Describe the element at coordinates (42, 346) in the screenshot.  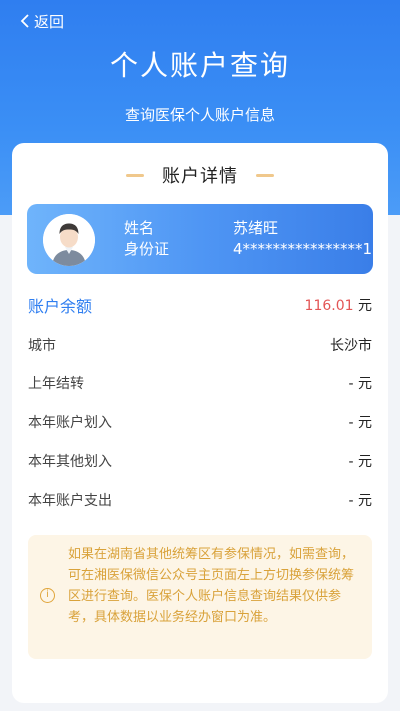
I see `row-label: 城市` at that location.